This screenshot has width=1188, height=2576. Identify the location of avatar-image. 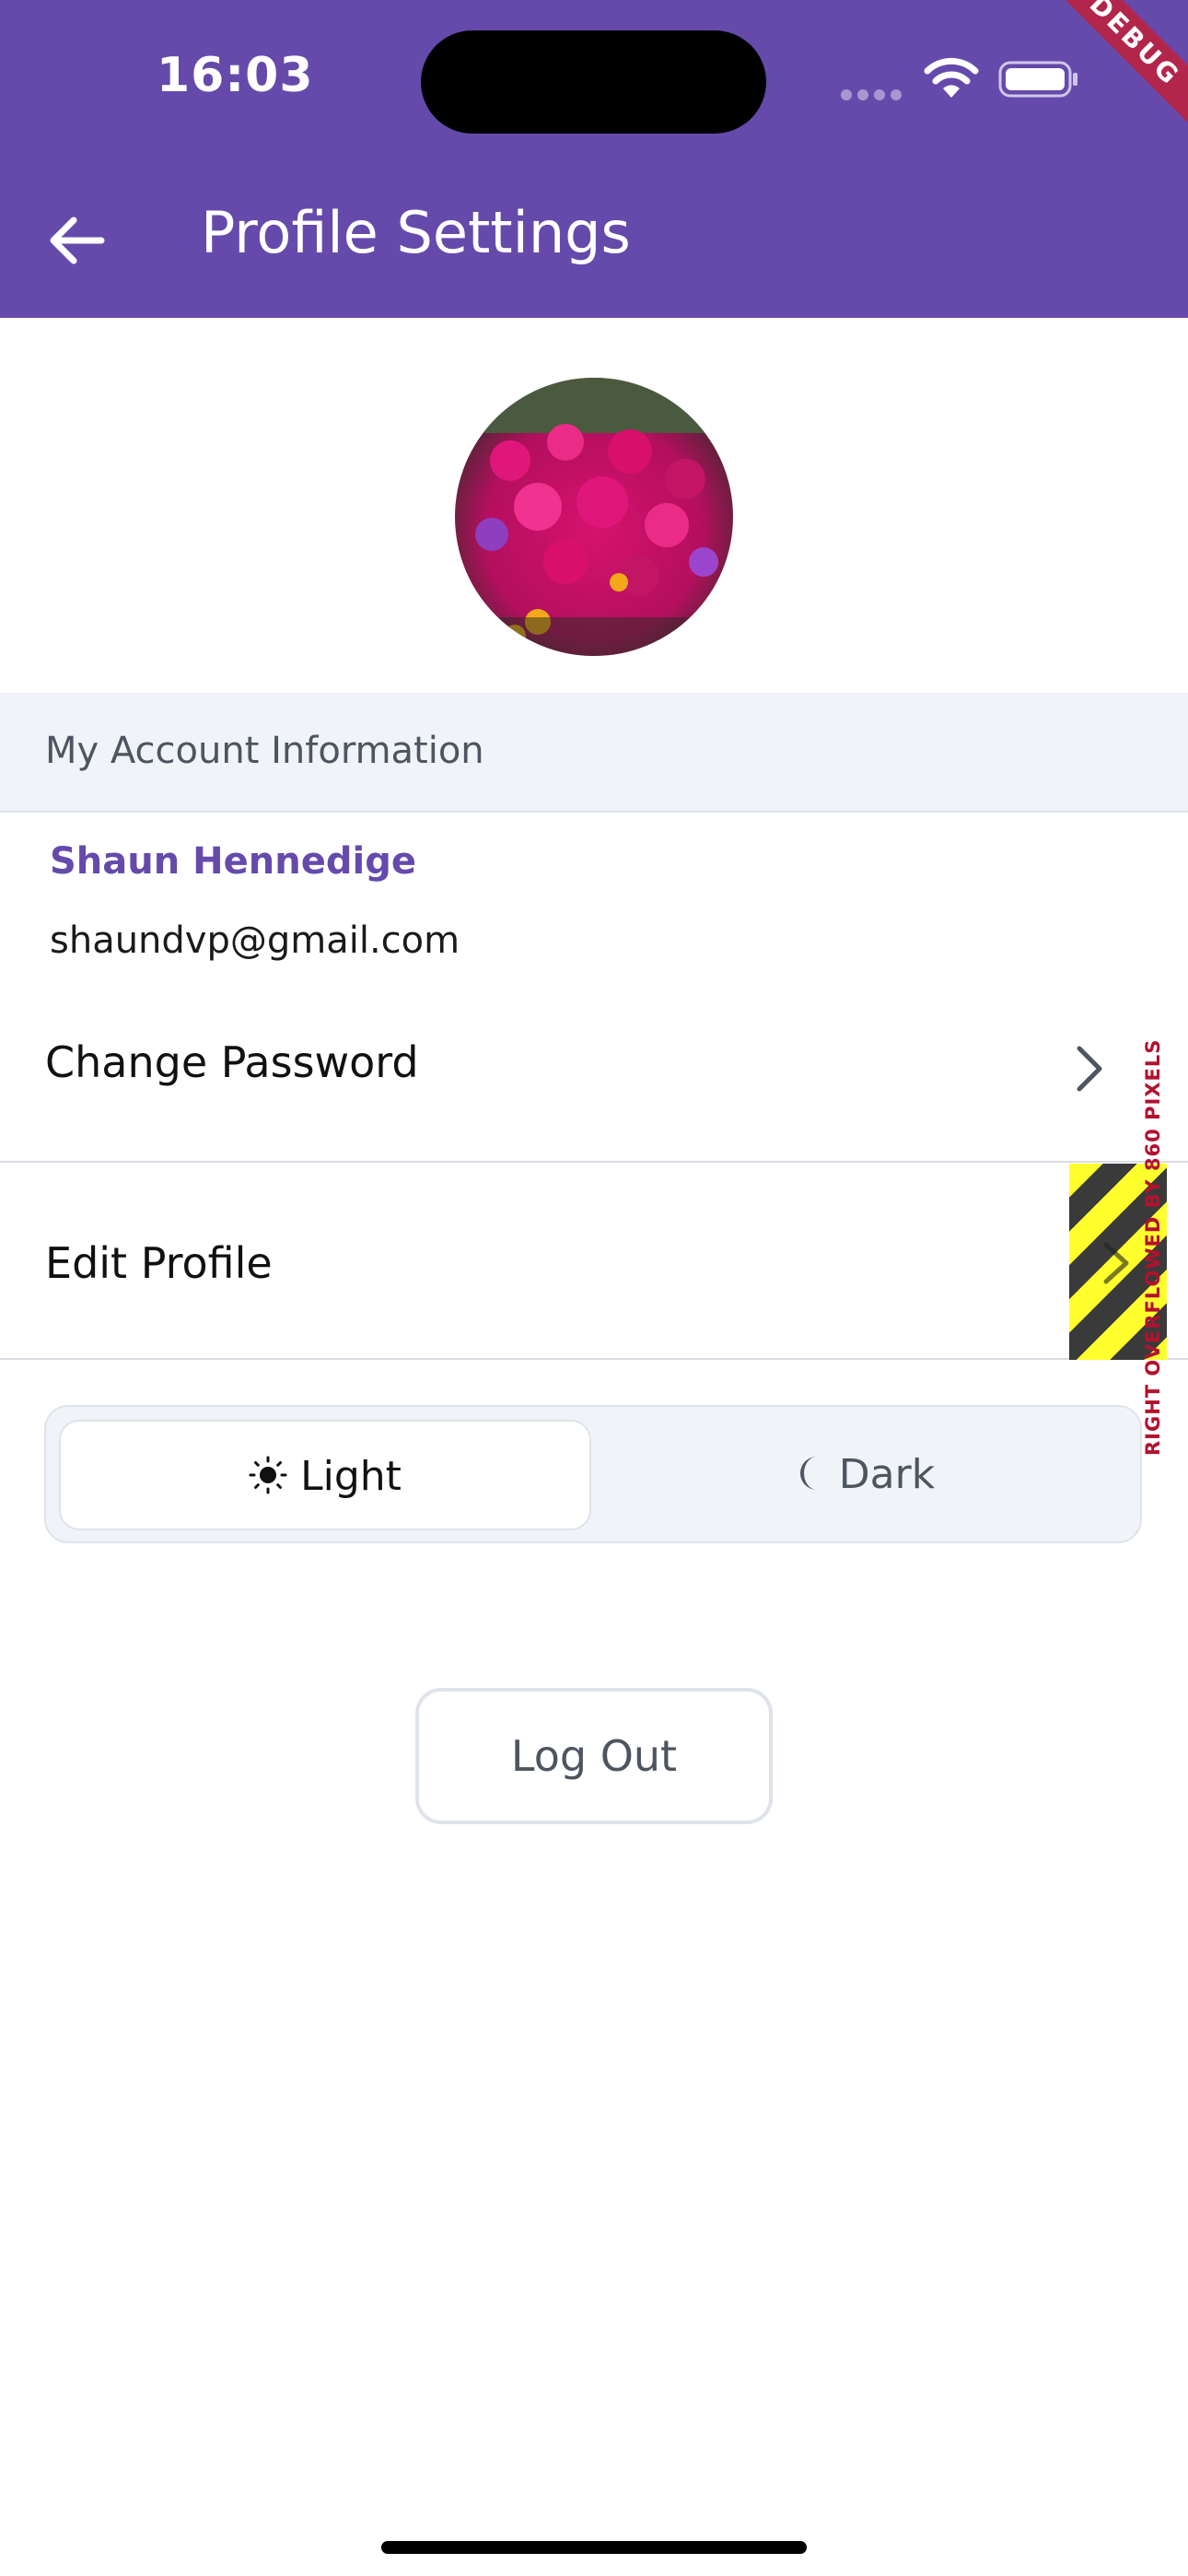
(594, 517).